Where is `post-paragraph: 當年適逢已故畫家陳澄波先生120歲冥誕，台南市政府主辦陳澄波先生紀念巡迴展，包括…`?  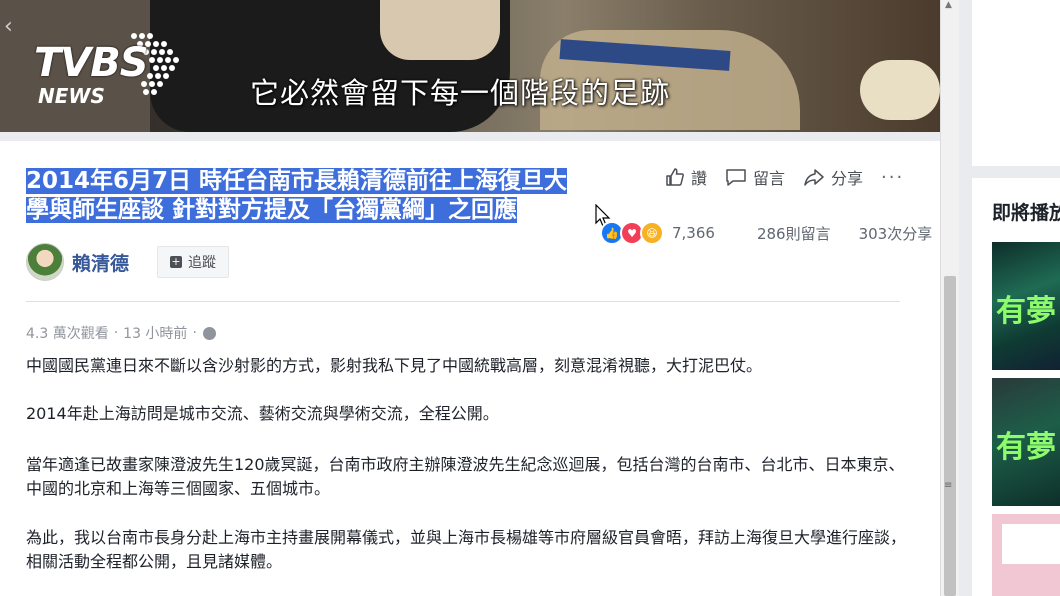
post-paragraph: 當年適逢已故畫家陳澄波先生120歲冥誕，台南市政府主辦陳澄波先生紀念巡迴展，包括… is located at coordinates (465, 476).